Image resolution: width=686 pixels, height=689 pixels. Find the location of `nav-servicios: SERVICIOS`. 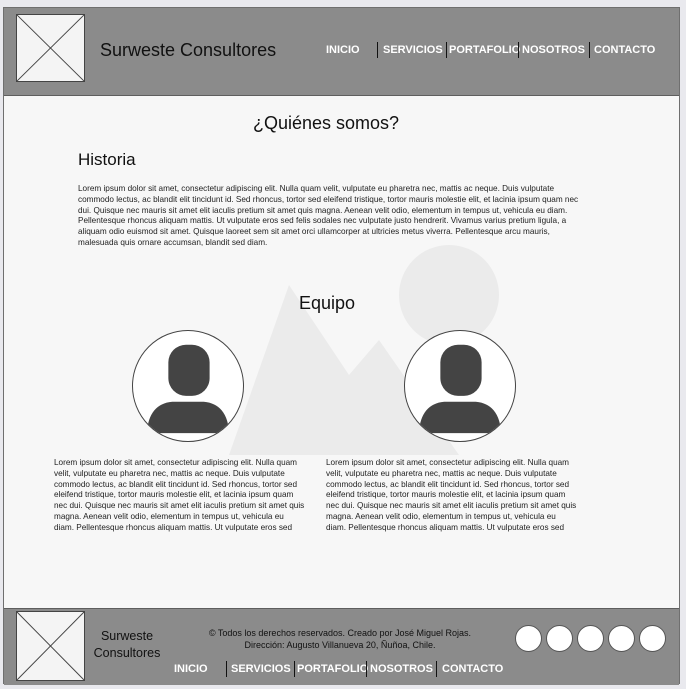

nav-servicios: SERVICIOS is located at coordinates (413, 50).